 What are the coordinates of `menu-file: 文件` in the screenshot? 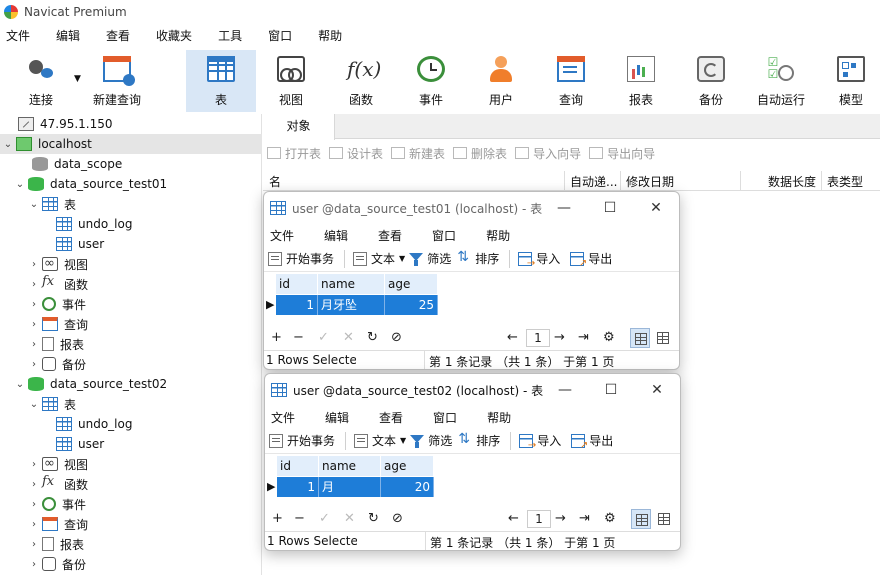 It's located at (283, 417).